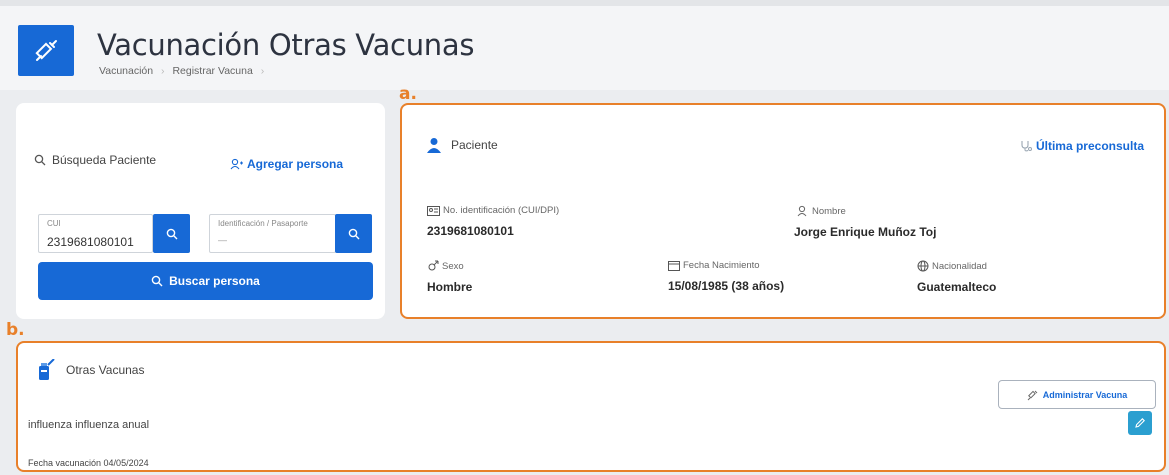  I want to click on search-person-button: Buscar persona, so click(205, 281).